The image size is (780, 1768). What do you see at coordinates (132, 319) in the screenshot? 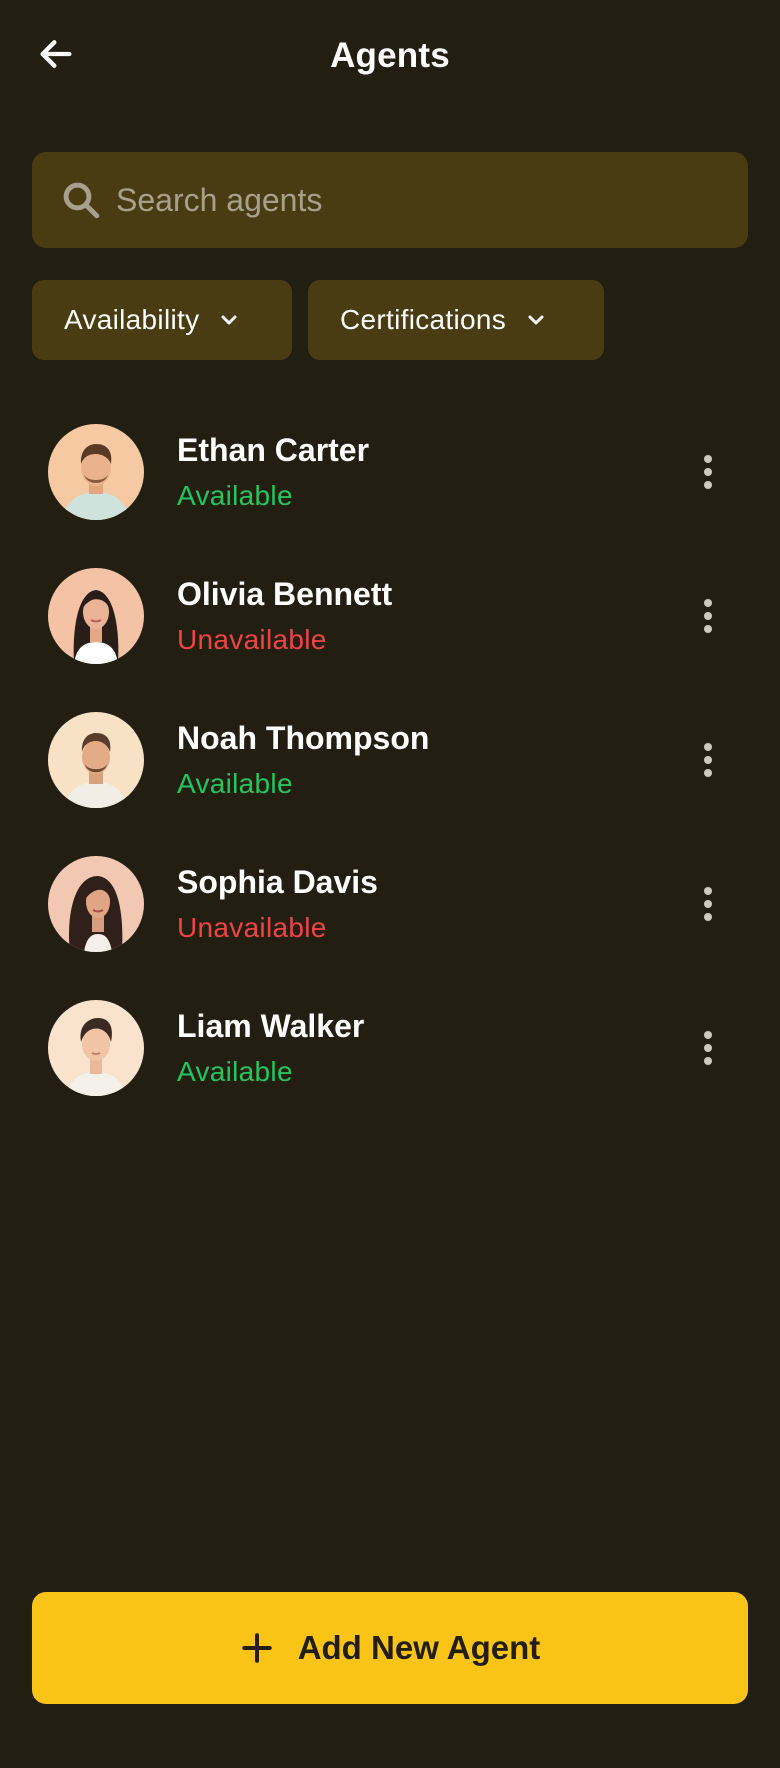
I see `filter-label: Availability` at bounding box center [132, 319].